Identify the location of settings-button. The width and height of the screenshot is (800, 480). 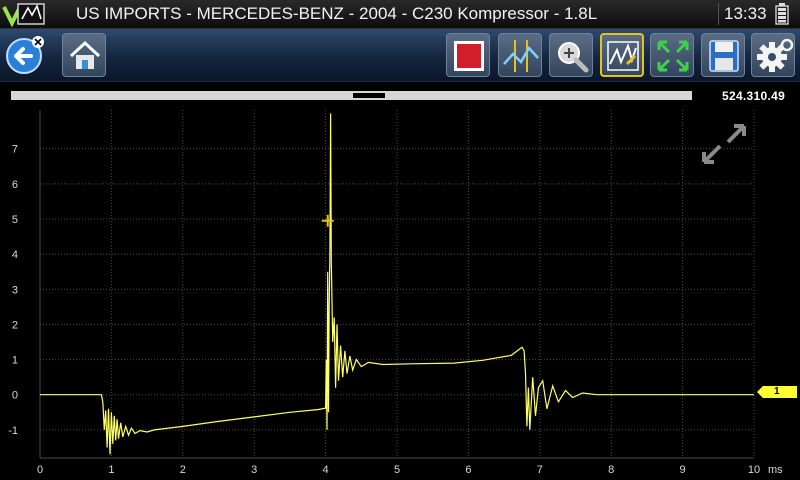
(773, 55).